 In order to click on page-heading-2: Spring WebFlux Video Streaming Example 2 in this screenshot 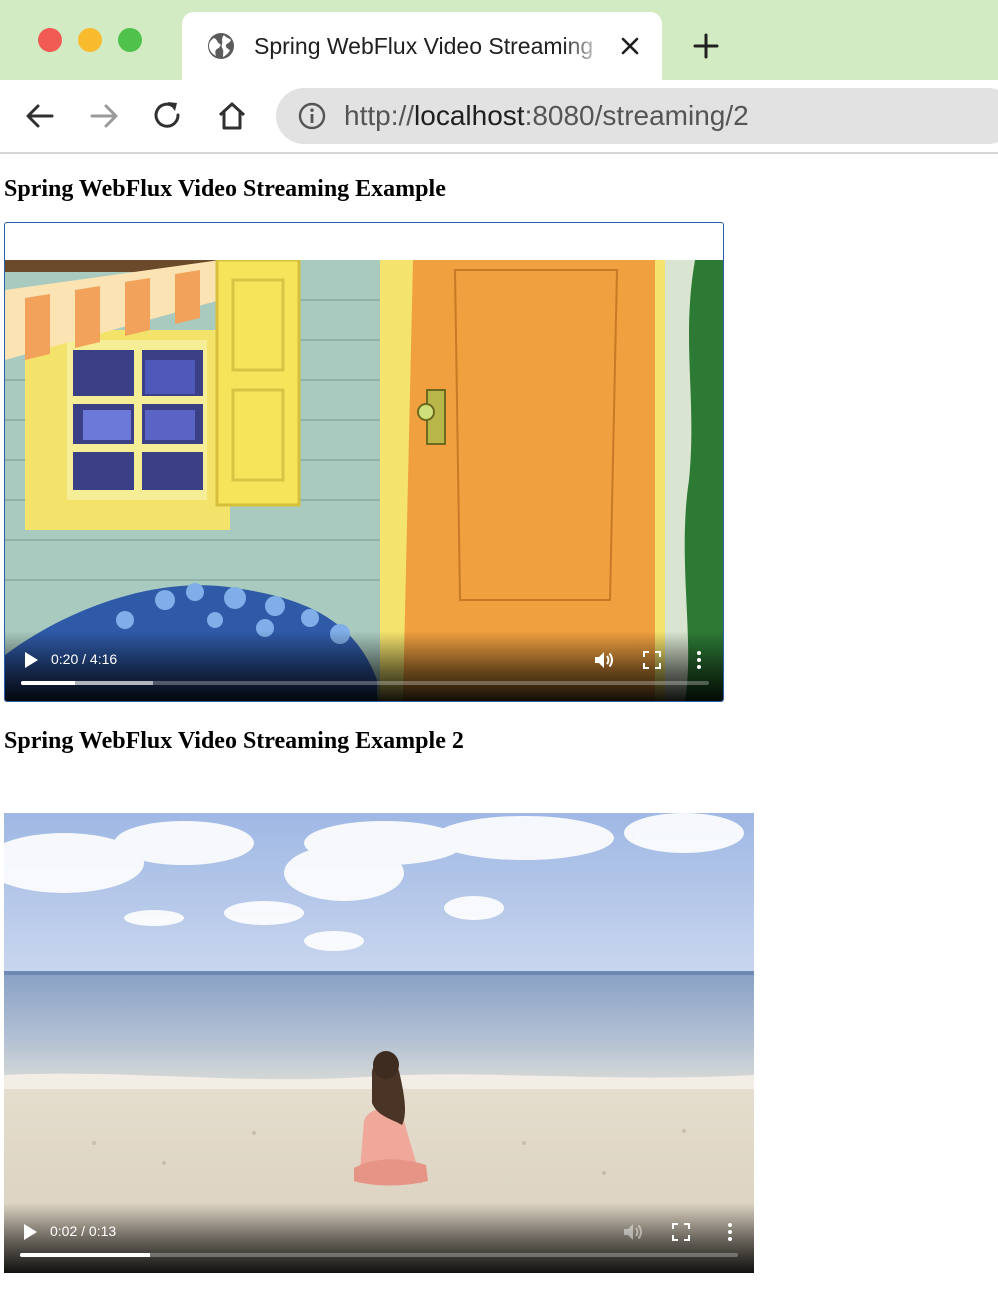, I will do `click(234, 741)`.